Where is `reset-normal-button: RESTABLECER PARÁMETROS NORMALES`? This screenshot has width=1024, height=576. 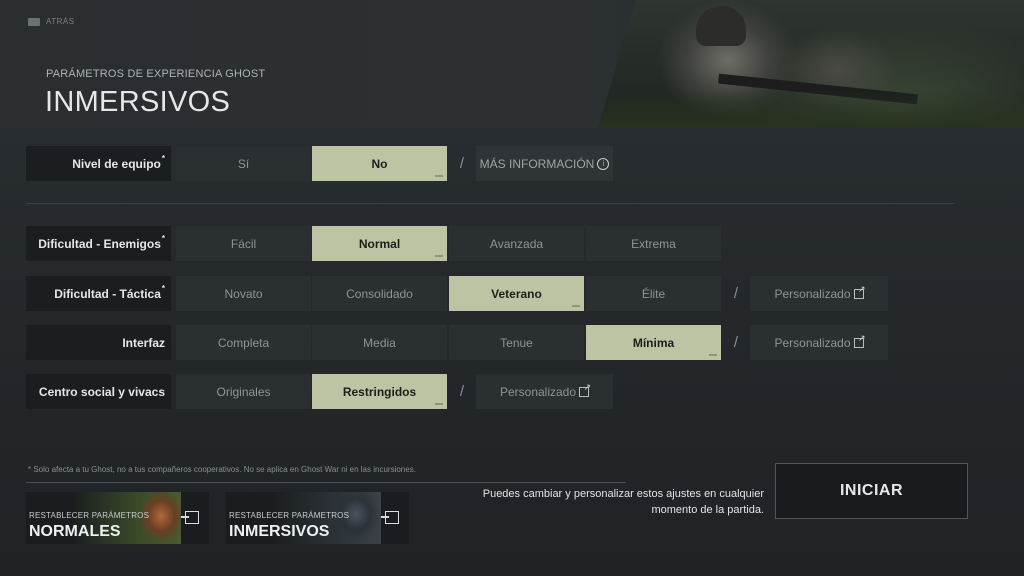 reset-normal-button: RESTABLECER PARÁMETROS NORMALES is located at coordinates (117, 518).